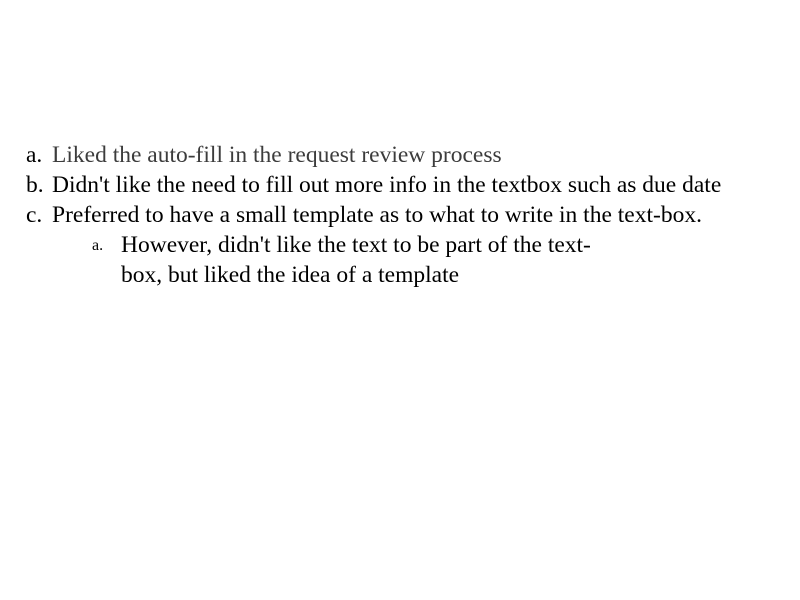 The image size is (800, 600). Describe the element at coordinates (34, 215) in the screenshot. I see `list-item-marker: c.` at that location.